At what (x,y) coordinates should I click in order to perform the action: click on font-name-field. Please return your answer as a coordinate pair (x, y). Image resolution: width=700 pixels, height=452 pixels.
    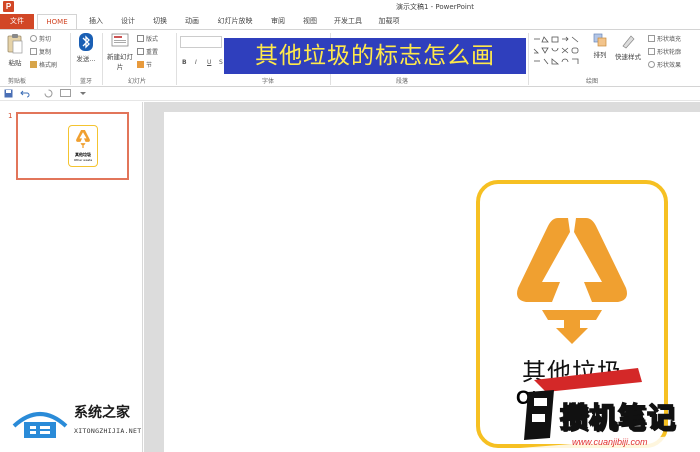
    Looking at the image, I should click on (201, 42).